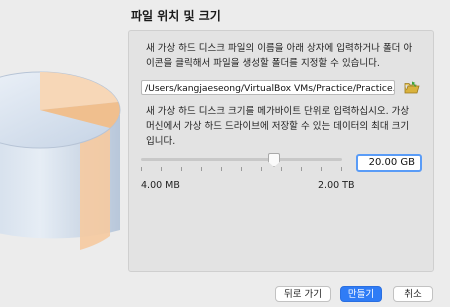  I want to click on location-description-line: 새 가상 하드 디스크 파일의 이름을 아래 상자에 입력하거나 폴더 아, so click(279, 48).